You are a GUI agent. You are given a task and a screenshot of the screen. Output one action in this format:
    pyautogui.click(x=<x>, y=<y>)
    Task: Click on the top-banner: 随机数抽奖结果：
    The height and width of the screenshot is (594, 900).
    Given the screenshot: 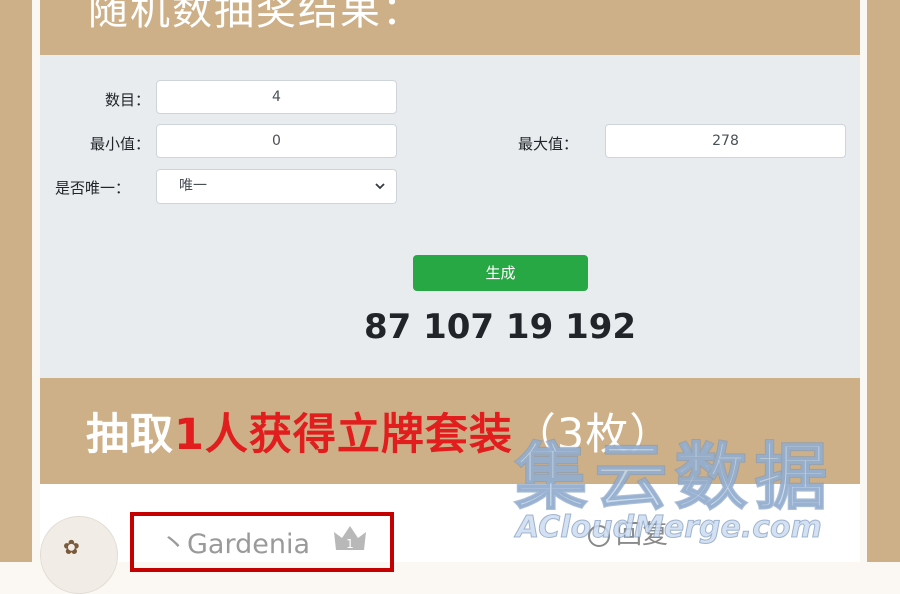 What is the action you would take?
    pyautogui.click(x=450, y=27)
    